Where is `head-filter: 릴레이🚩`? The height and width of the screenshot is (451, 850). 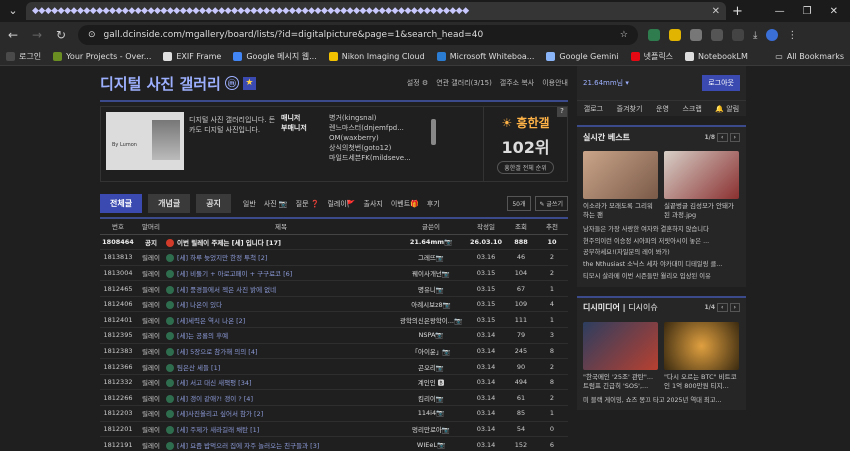
head-filter: 릴레이🚩 is located at coordinates (341, 204).